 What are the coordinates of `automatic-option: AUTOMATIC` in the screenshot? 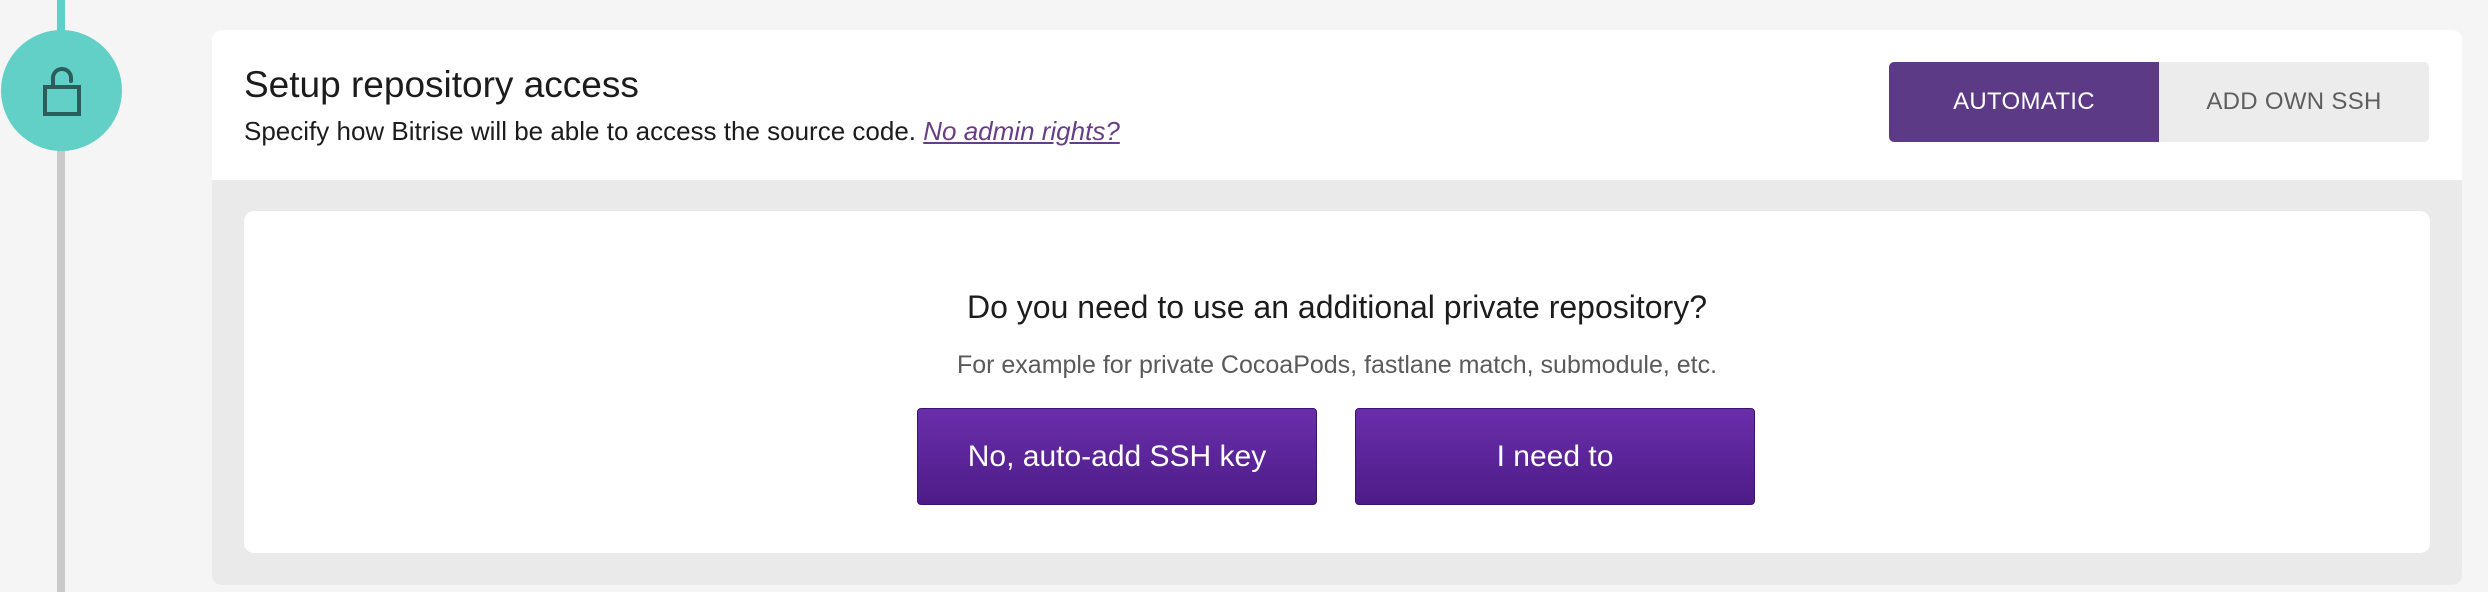 It's located at (2024, 102).